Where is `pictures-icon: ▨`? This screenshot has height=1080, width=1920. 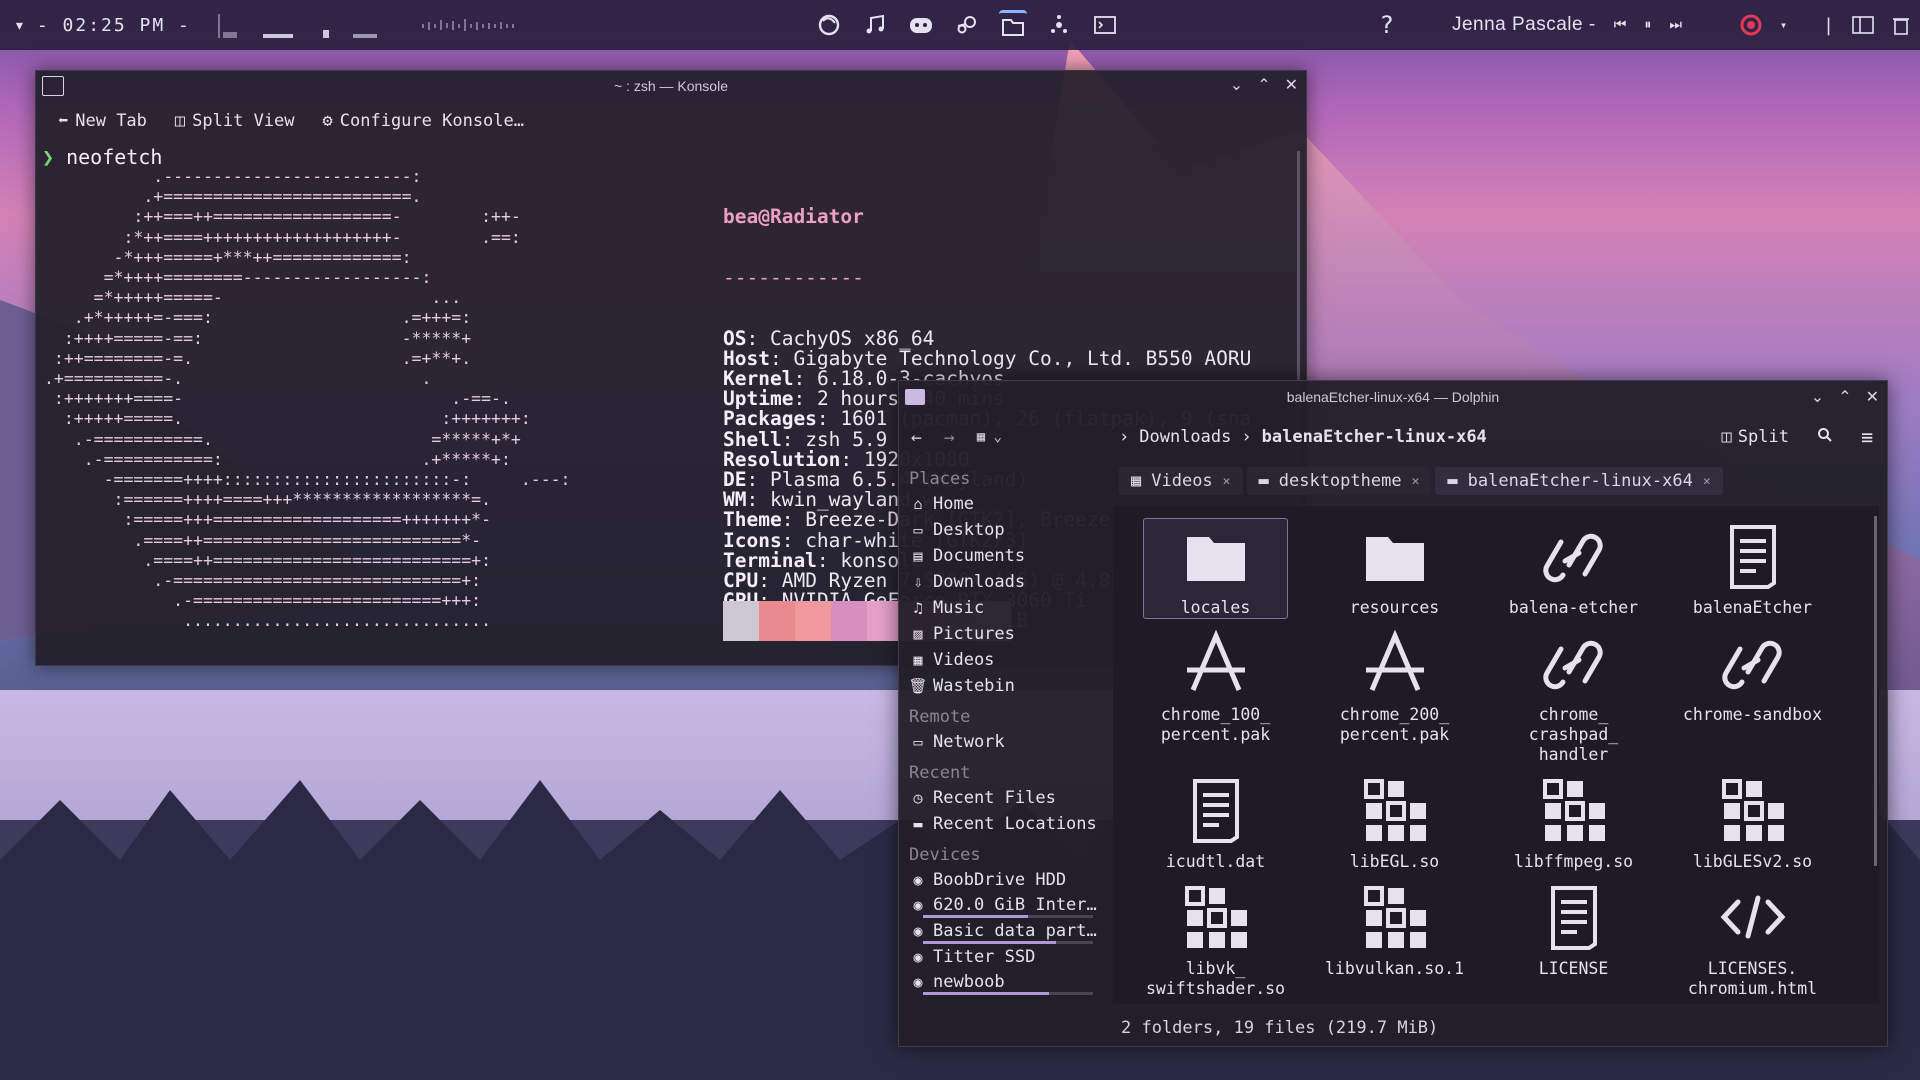
pictures-icon: ▨ is located at coordinates (918, 634).